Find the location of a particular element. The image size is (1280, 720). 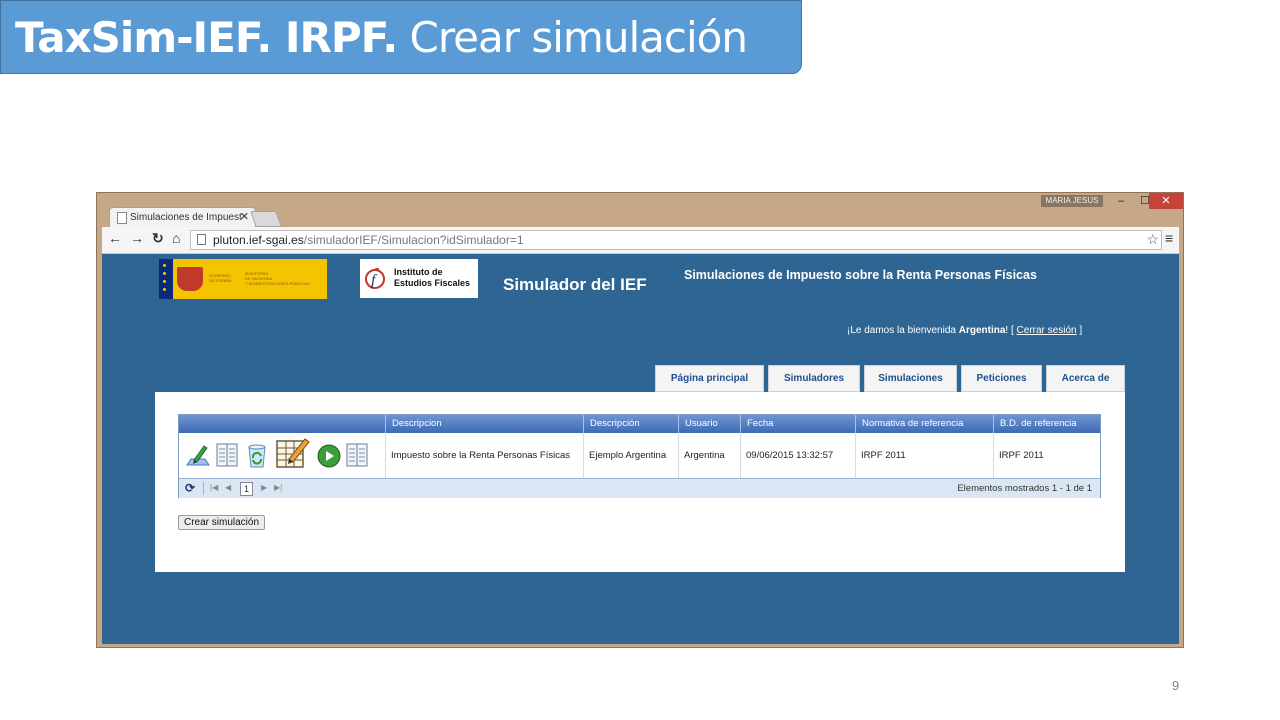

menu-icon: ≡ is located at coordinates (1169, 238).